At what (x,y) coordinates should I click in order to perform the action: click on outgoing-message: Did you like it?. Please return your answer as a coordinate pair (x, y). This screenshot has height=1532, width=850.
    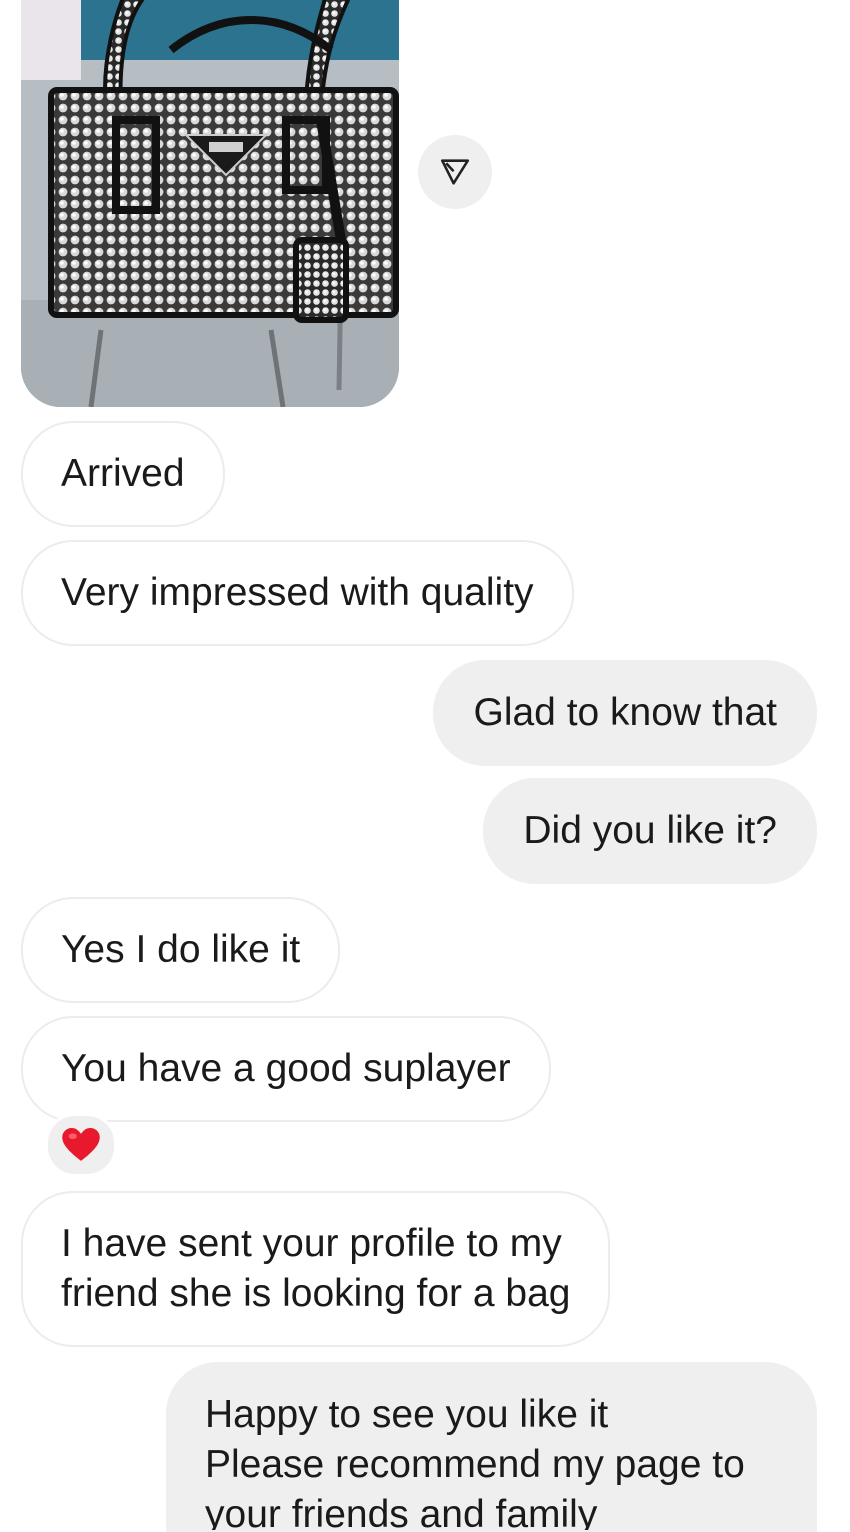
    Looking at the image, I should click on (650, 831).